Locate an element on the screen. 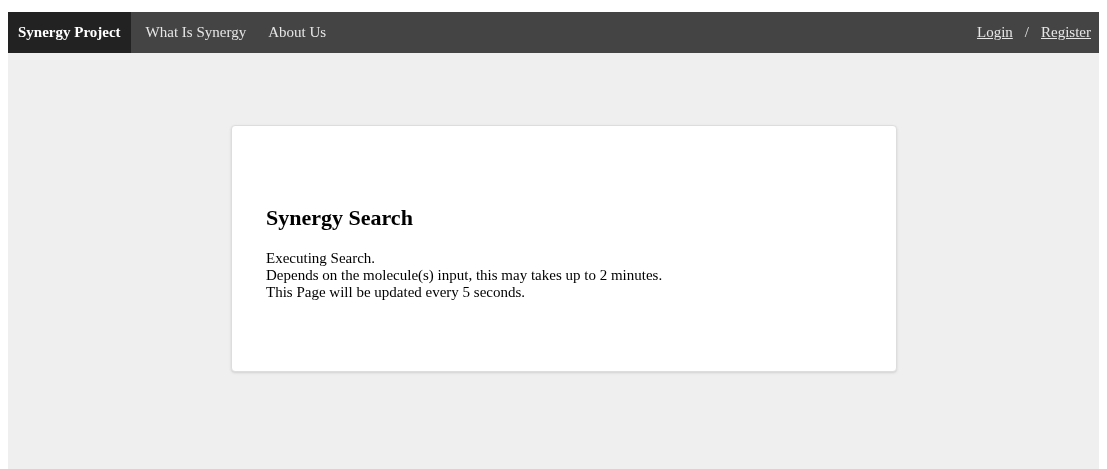 The image size is (1107, 469). register-link: Register is located at coordinates (1066, 32).